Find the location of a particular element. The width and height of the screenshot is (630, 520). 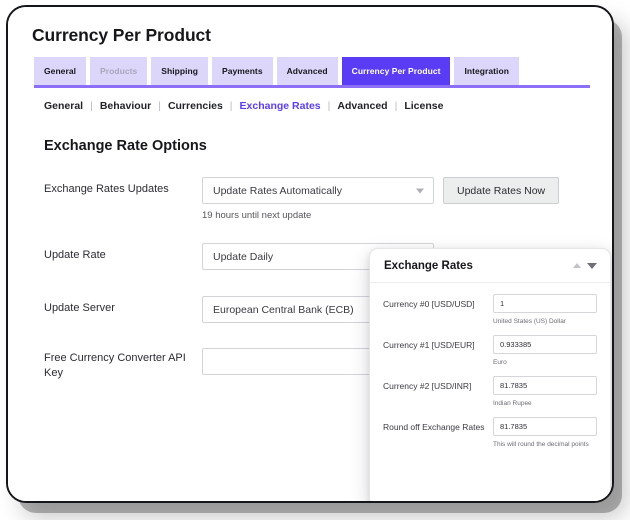

tab-bar-underline is located at coordinates (312, 86).